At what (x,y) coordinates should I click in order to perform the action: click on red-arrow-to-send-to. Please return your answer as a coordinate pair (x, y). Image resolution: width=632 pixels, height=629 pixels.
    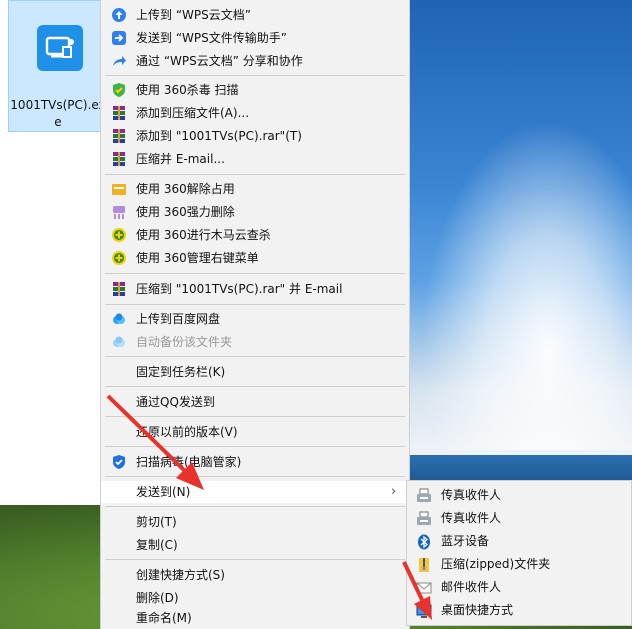
    Looking at the image, I should click on (155, 442).